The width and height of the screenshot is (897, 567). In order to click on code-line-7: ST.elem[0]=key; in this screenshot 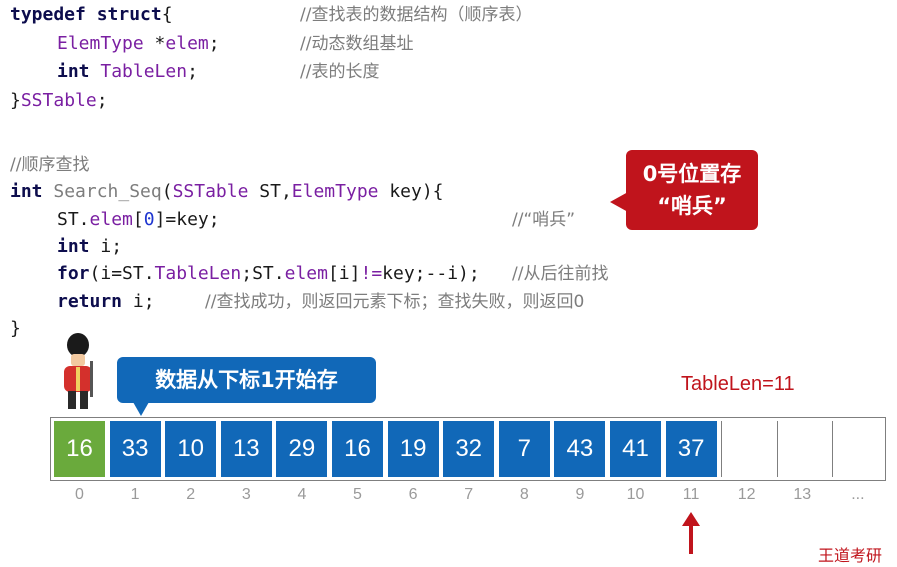, I will do `click(138, 220)`.